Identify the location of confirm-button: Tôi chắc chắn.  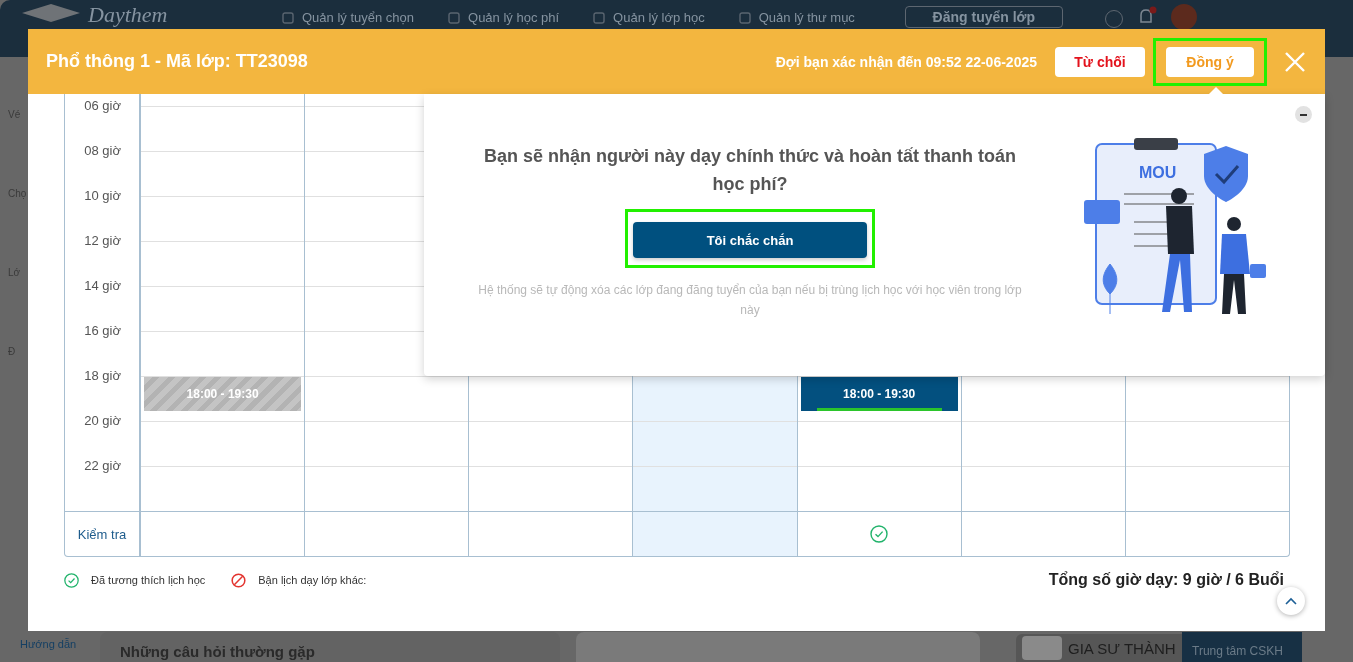
(750, 240).